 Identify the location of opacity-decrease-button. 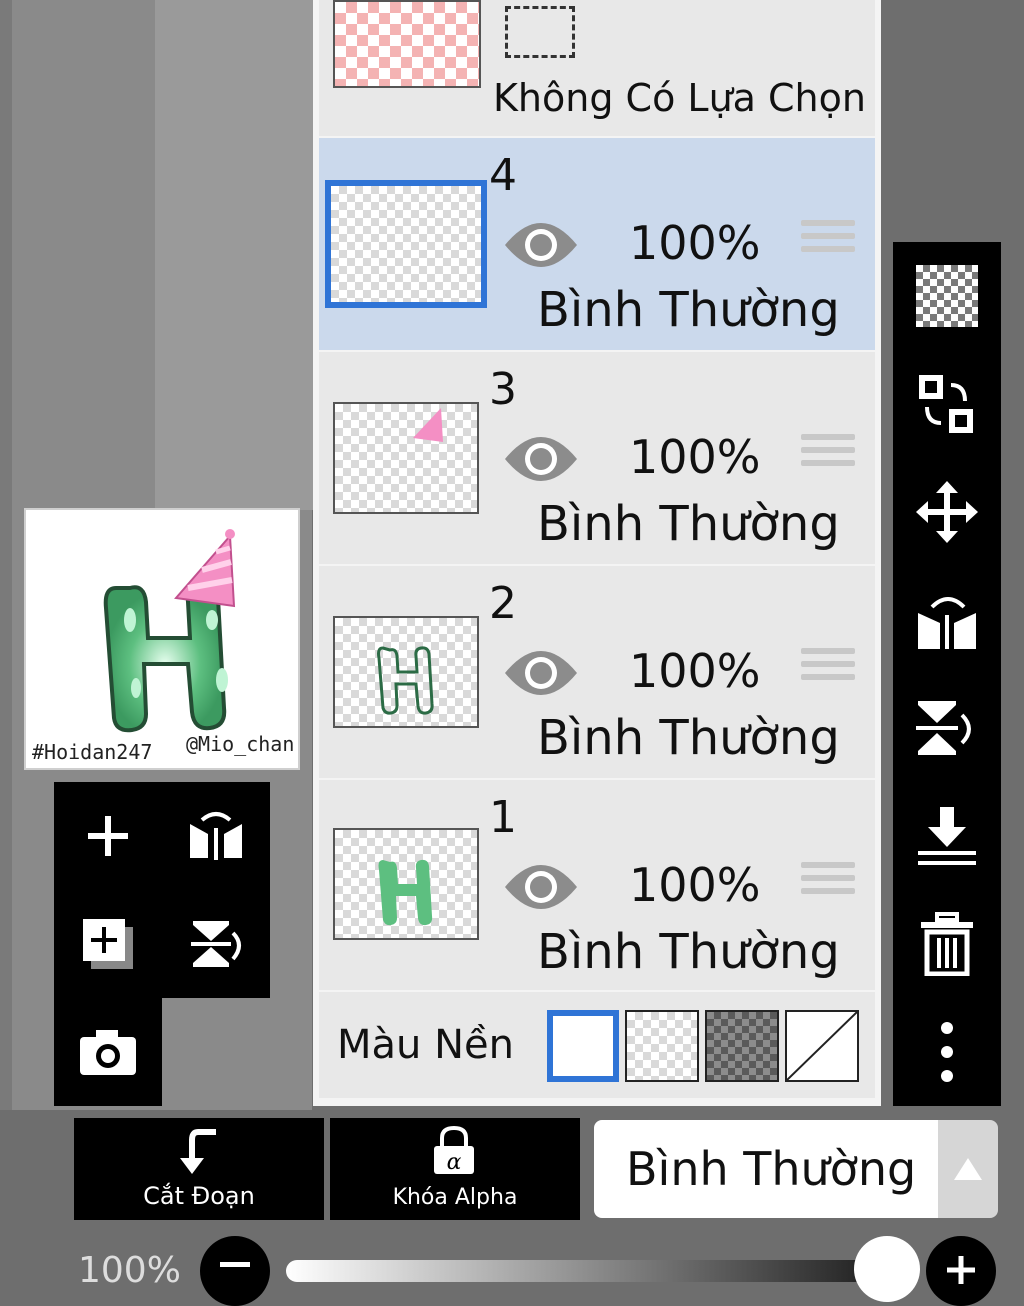
(235, 1271).